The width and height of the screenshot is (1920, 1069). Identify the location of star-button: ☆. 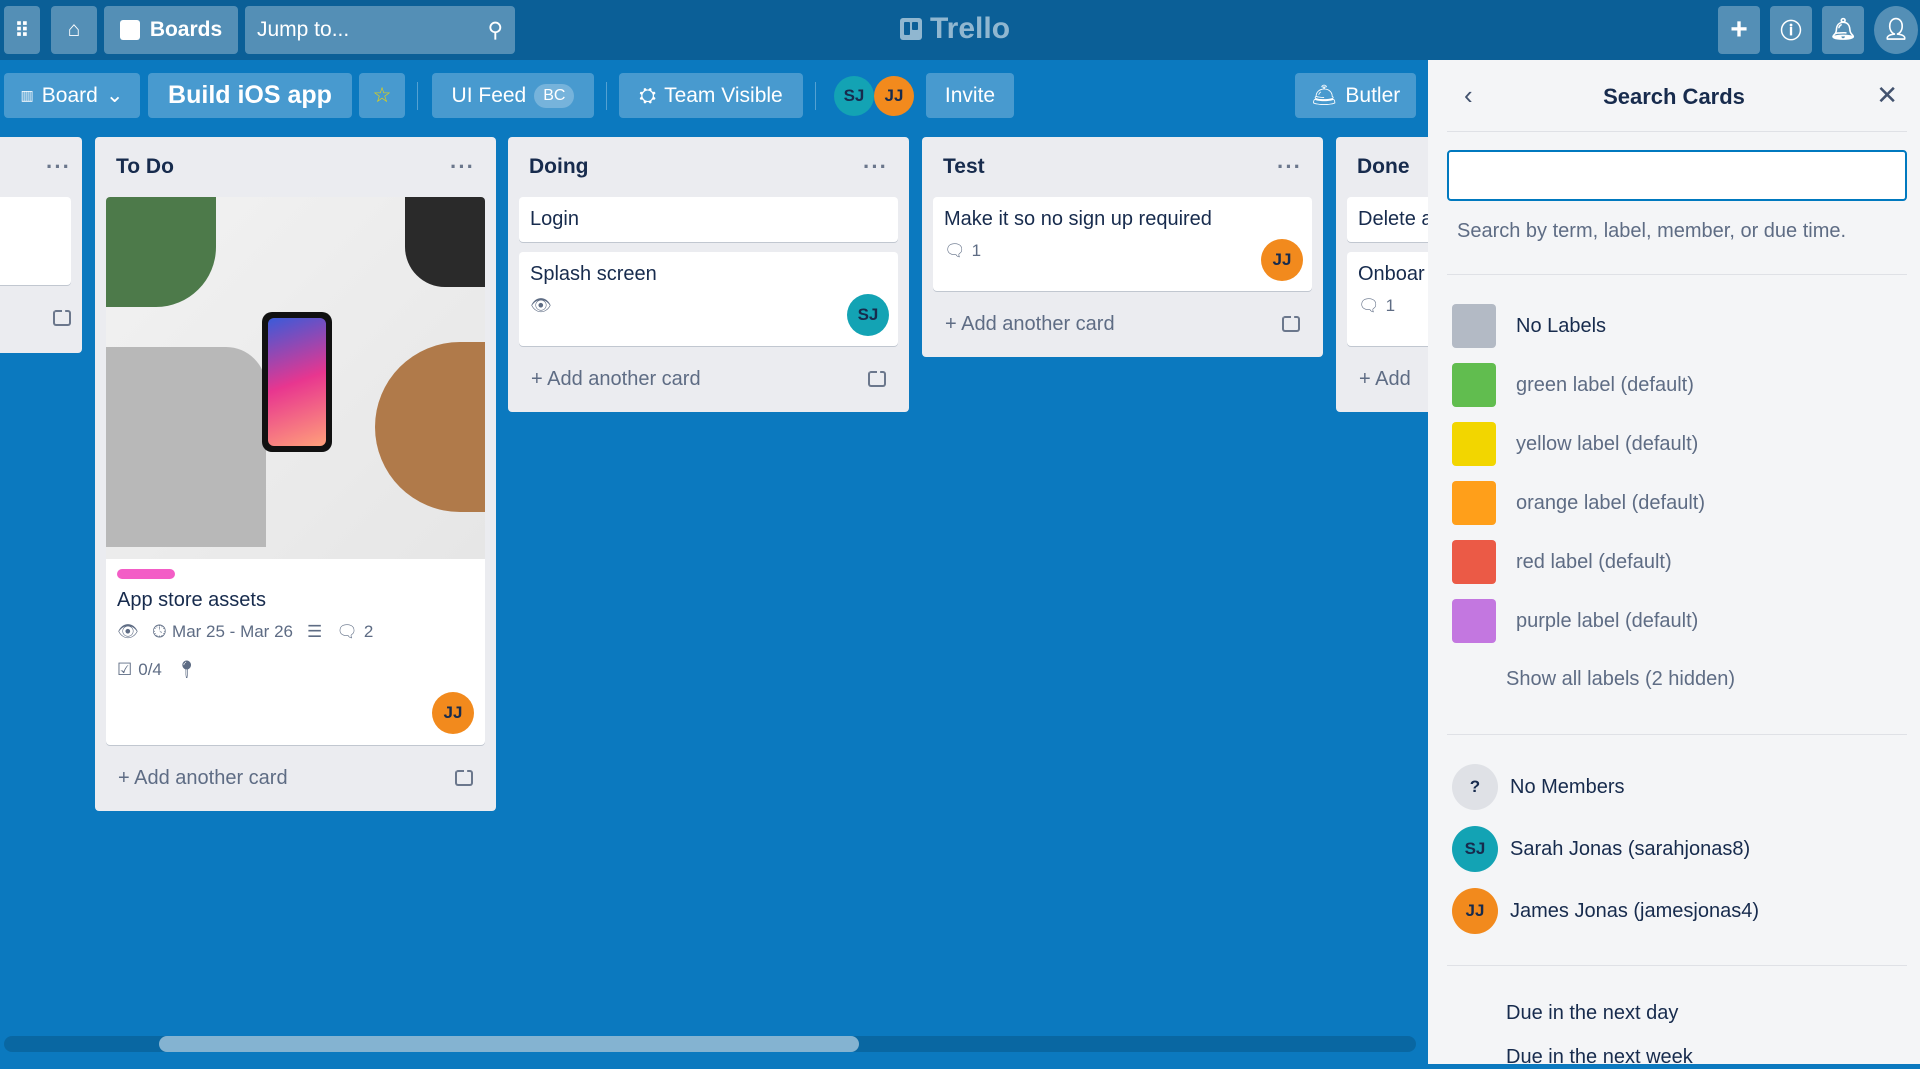
(382, 95).